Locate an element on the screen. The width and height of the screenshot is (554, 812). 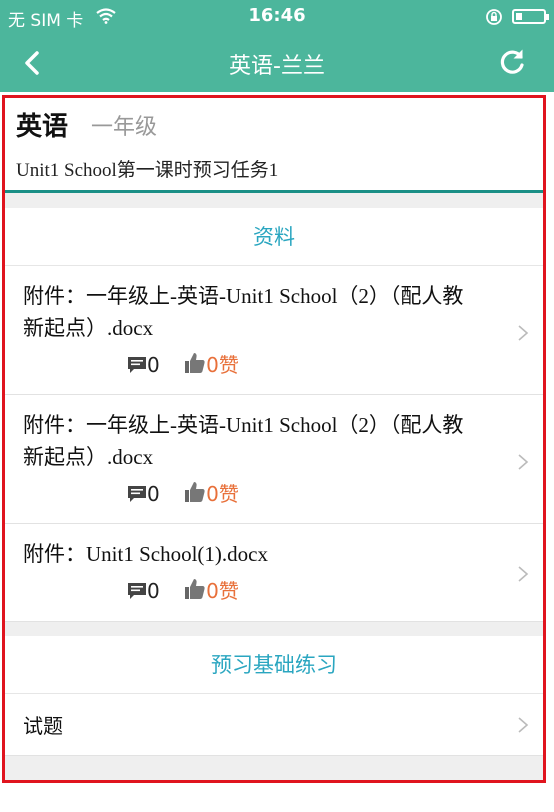
grade-label: 一年级 is located at coordinates (124, 127).